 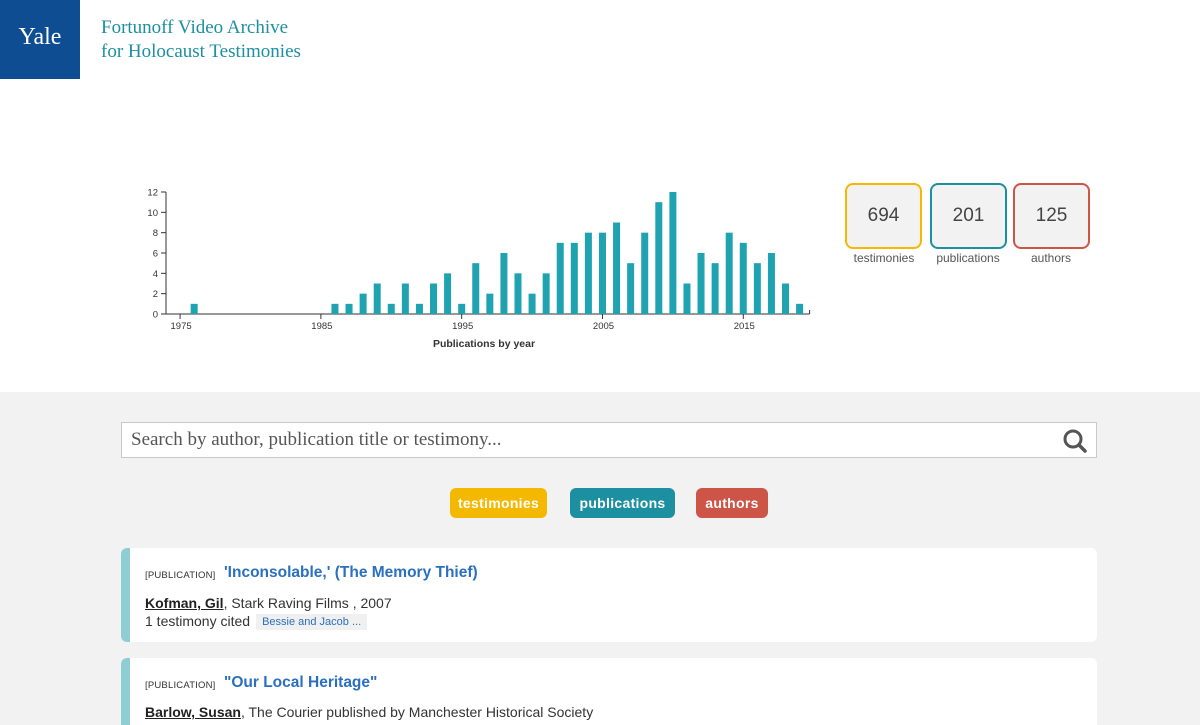 I want to click on result-byline: Kofman, Gil, Stark Raving Films , 2007, so click(x=268, y=603).